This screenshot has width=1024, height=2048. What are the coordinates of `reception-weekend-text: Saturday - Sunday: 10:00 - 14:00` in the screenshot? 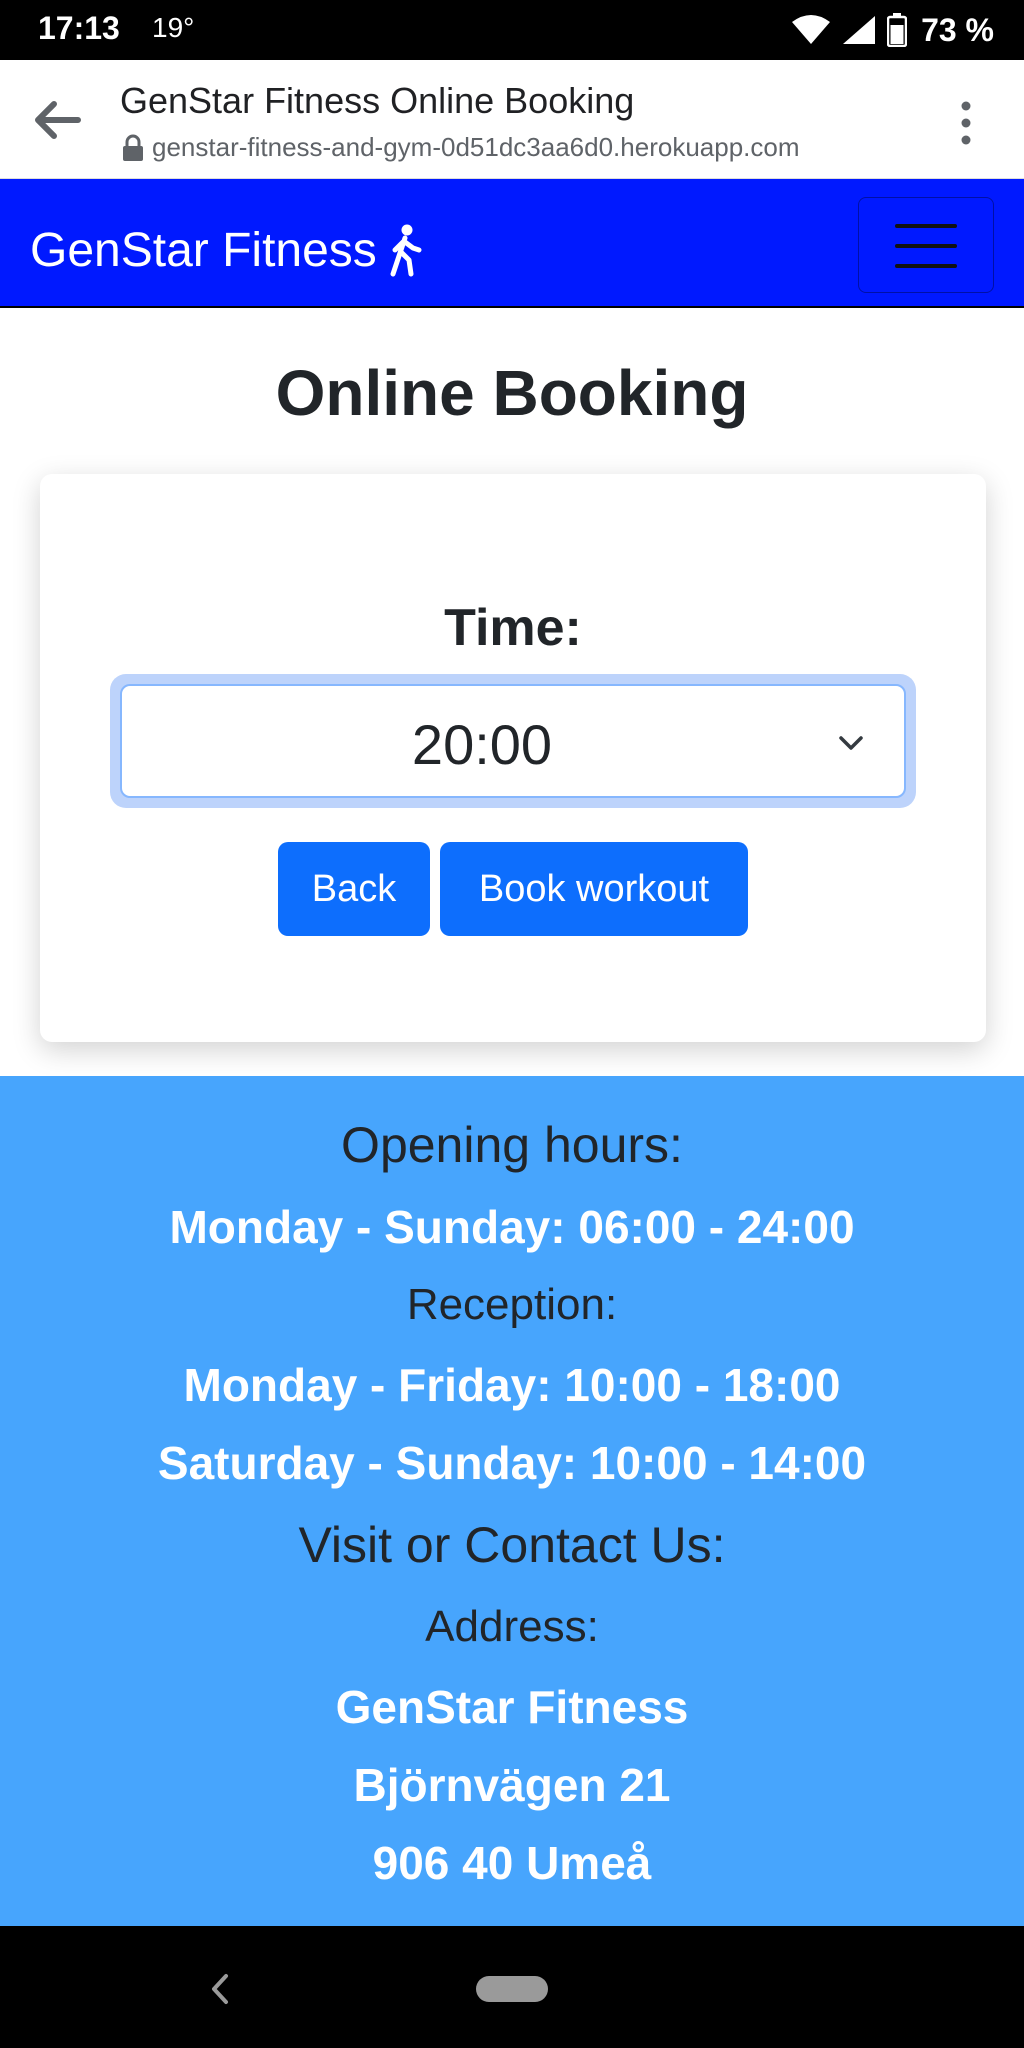 It's located at (512, 1463).